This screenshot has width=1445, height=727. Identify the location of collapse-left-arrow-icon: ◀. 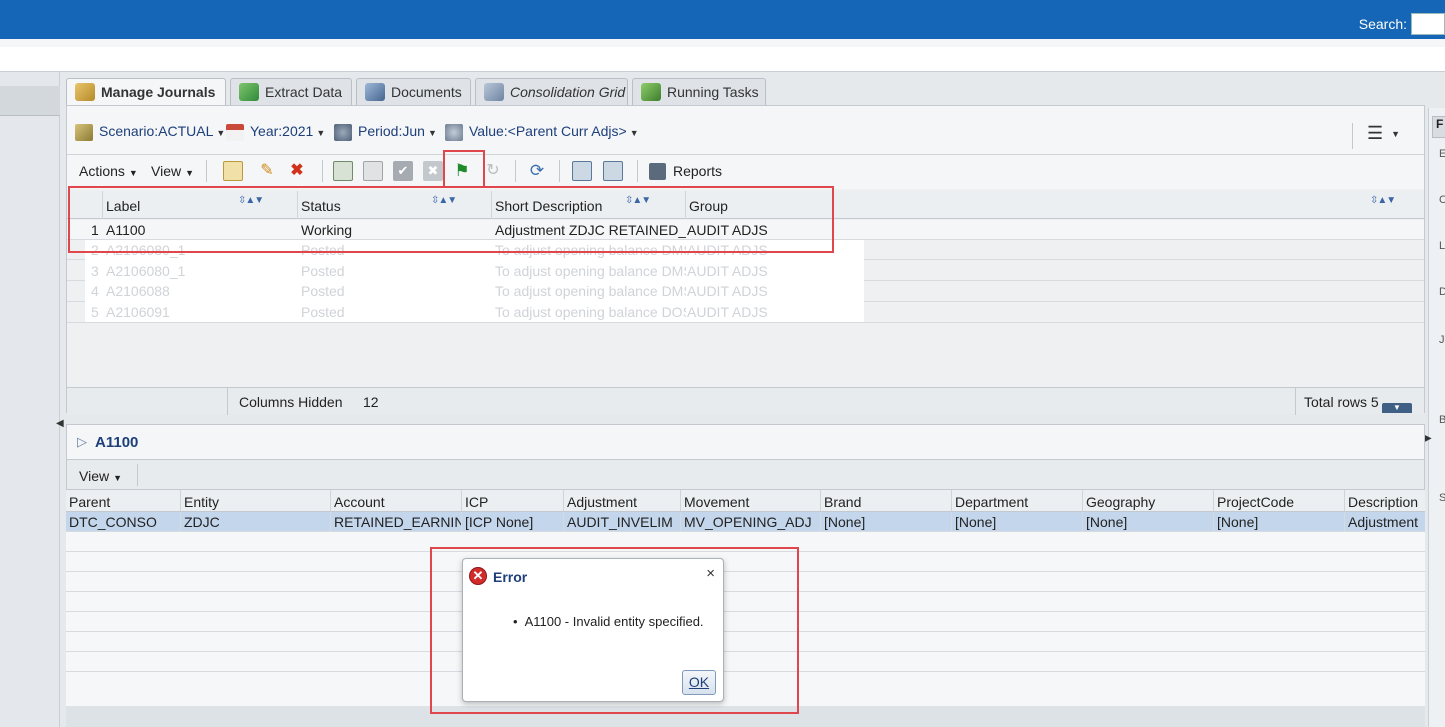
(60, 423).